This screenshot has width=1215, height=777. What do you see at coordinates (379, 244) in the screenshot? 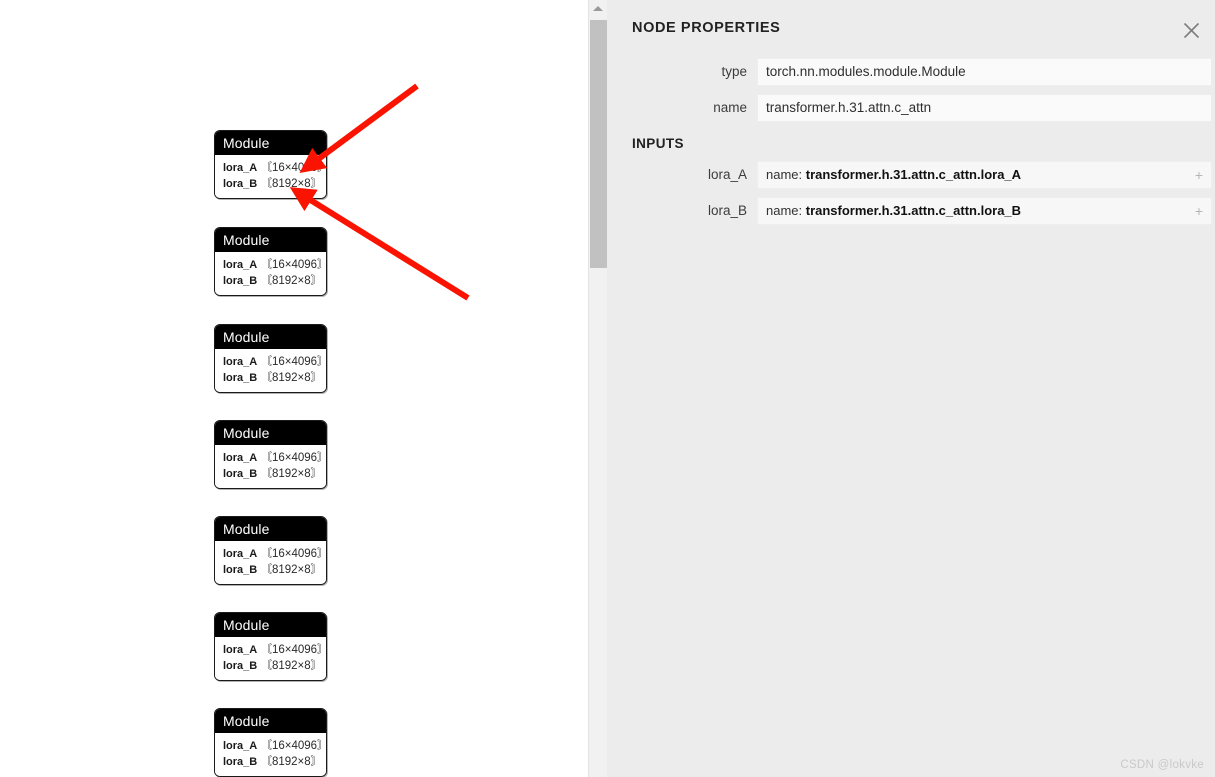
I see `arrow-to-lora-b` at bounding box center [379, 244].